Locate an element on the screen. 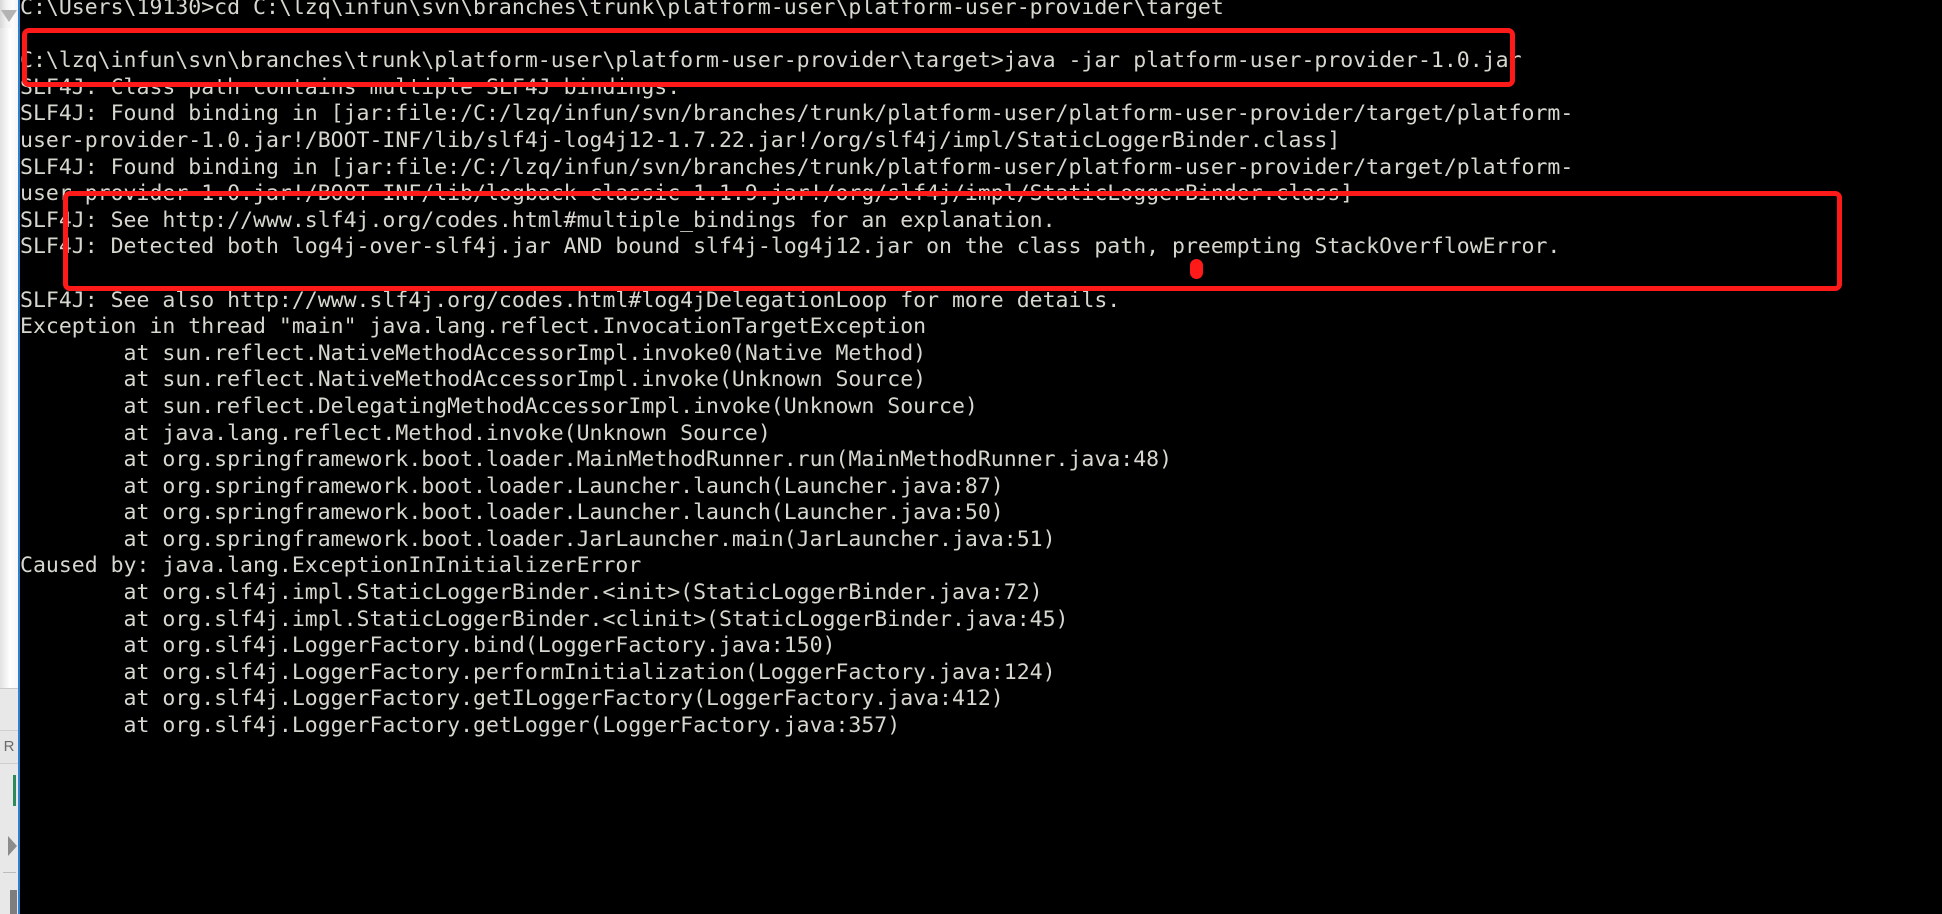 The image size is (1942, 914). left-sidebar: R is located at coordinates (9, 457).